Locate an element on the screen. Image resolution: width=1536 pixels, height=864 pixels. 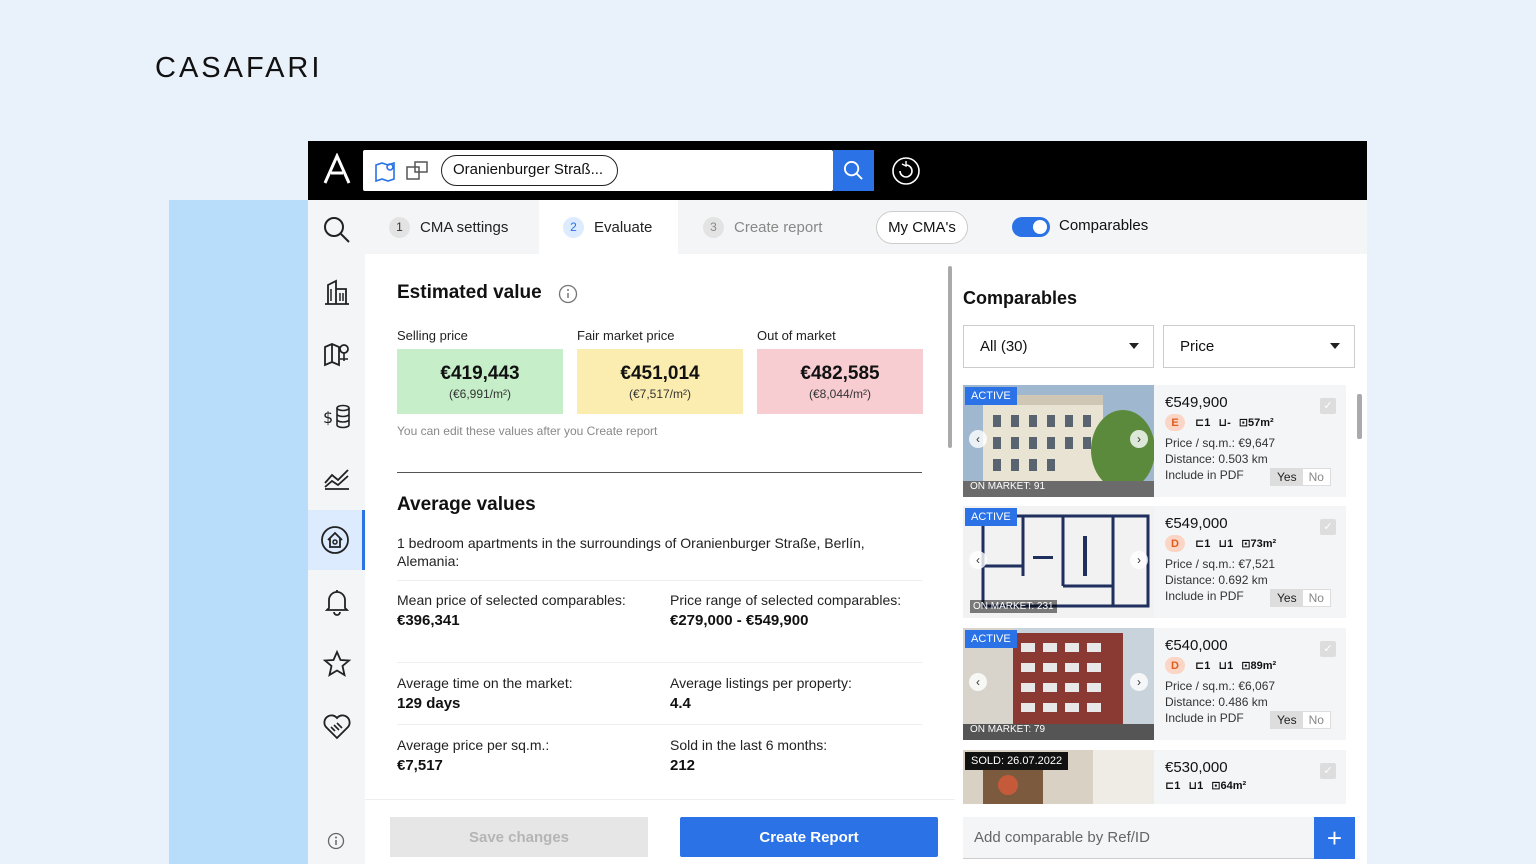
comparable-price: €530,000 is located at coordinates (1196, 767).